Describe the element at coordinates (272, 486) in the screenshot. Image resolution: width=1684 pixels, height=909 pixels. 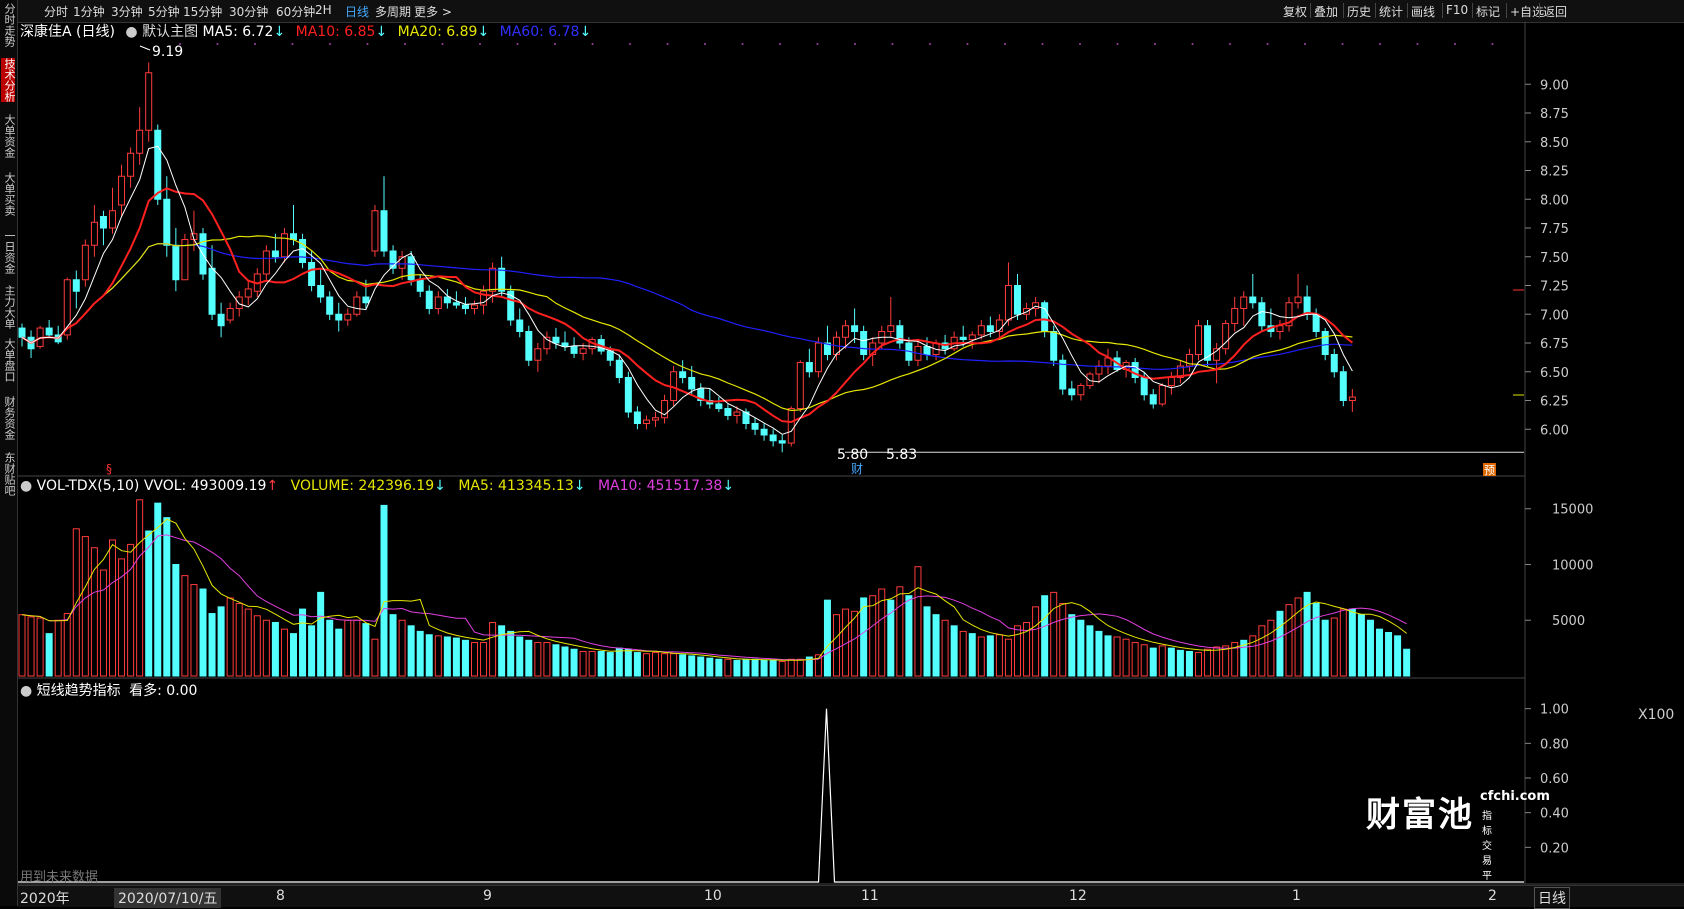
I see `vvol-arrow-icon: ↑` at that location.